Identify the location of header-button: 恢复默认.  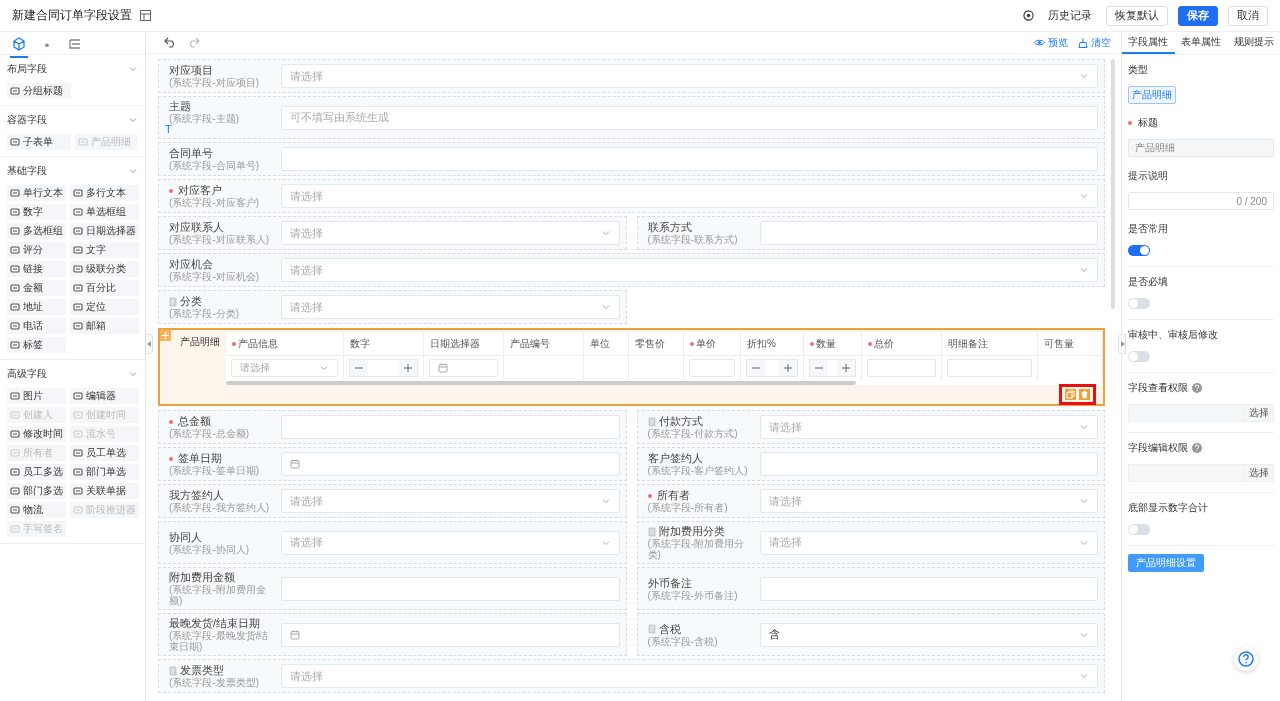
(1137, 15).